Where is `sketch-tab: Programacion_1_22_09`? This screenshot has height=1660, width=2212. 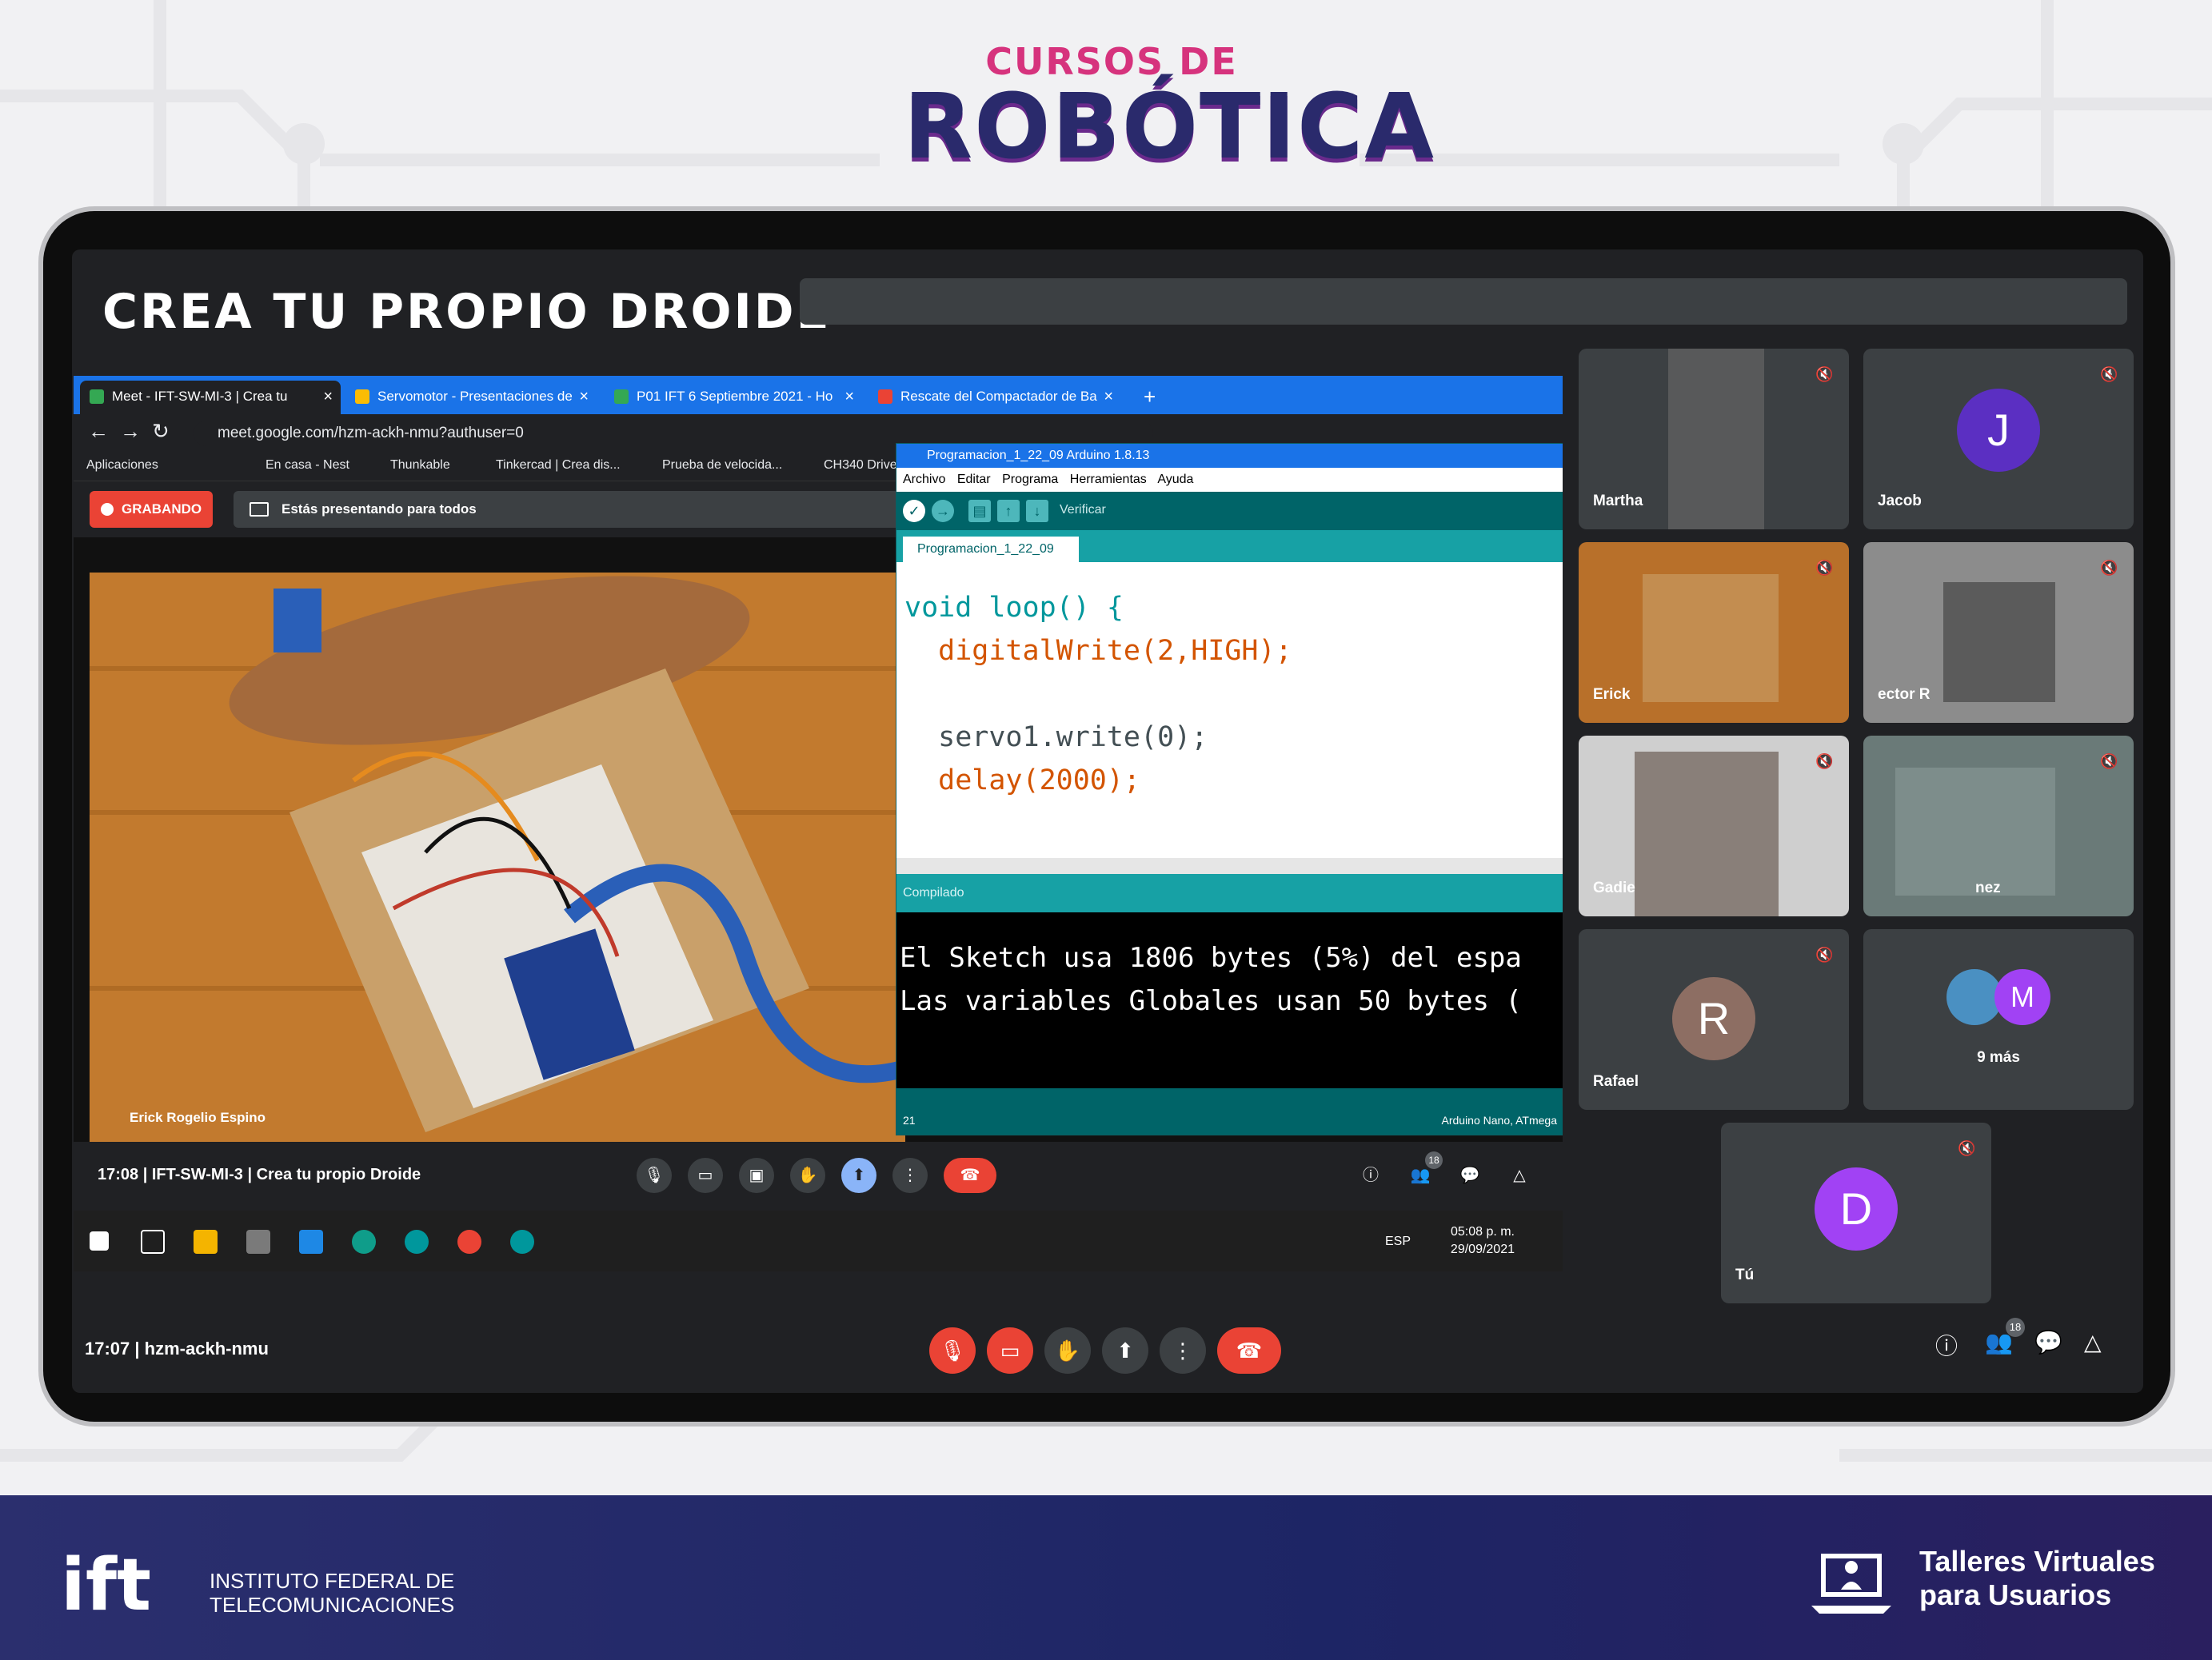
sketch-tab: Programacion_1_22_09 is located at coordinates (991, 549).